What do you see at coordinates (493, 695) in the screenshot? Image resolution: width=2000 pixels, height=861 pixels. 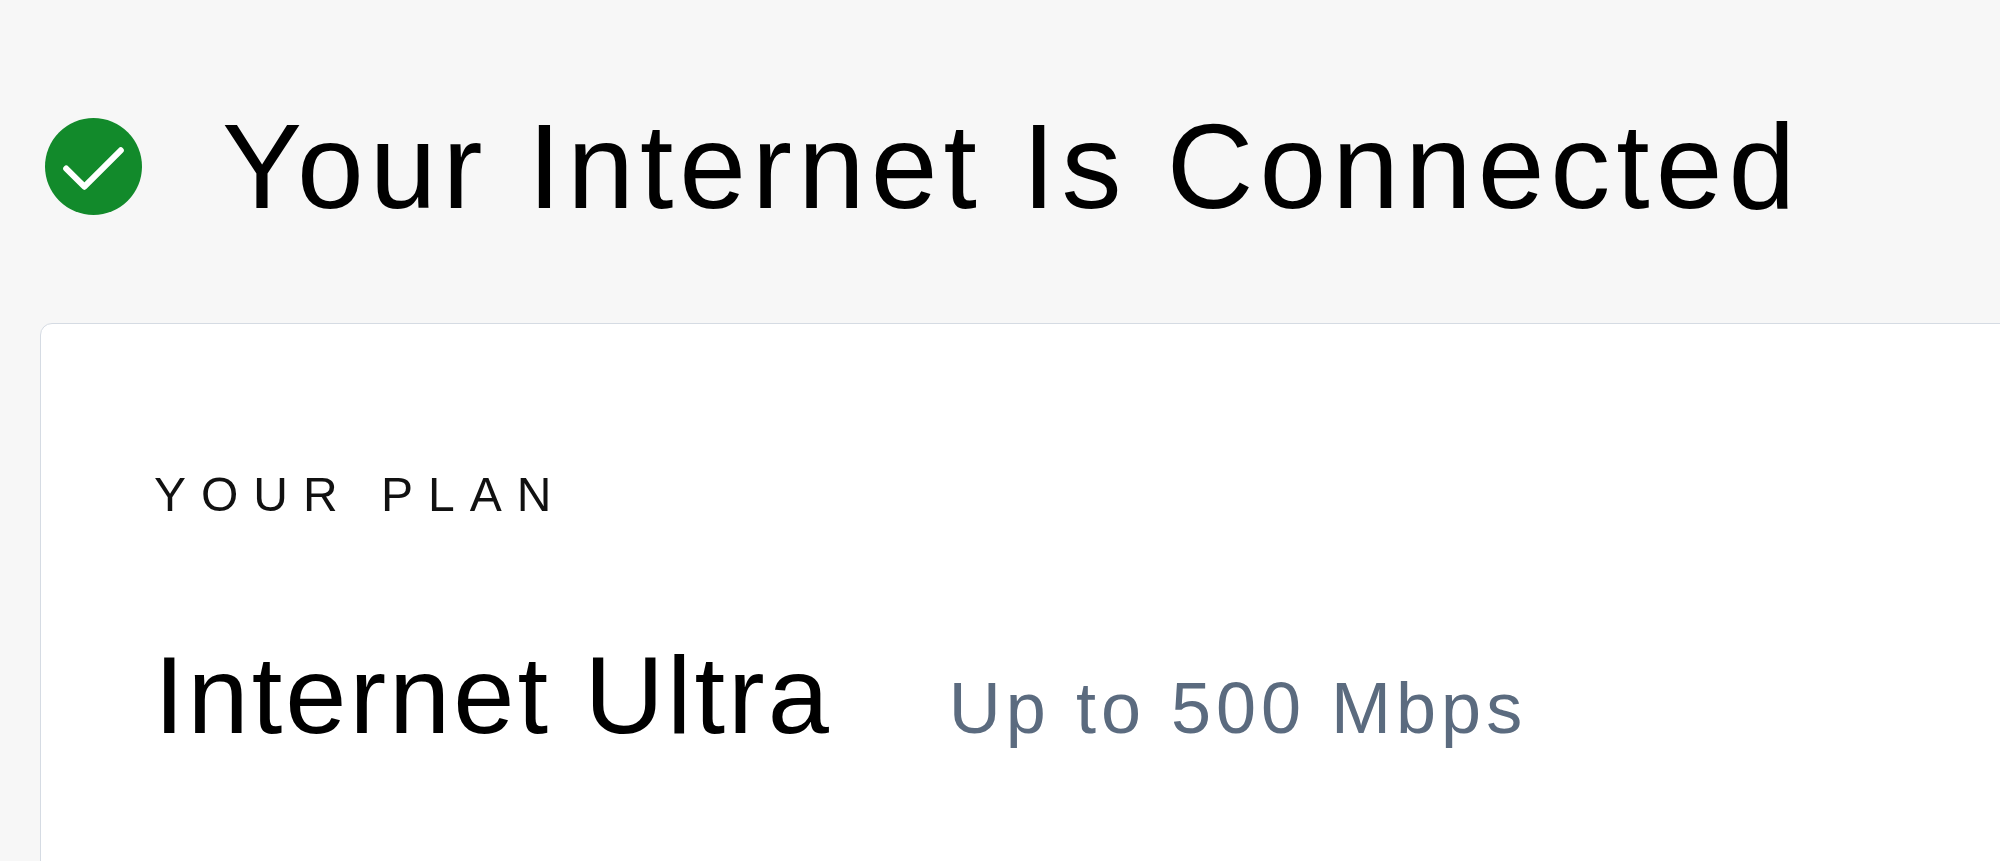 I see `plan-name: Internet Ultra` at bounding box center [493, 695].